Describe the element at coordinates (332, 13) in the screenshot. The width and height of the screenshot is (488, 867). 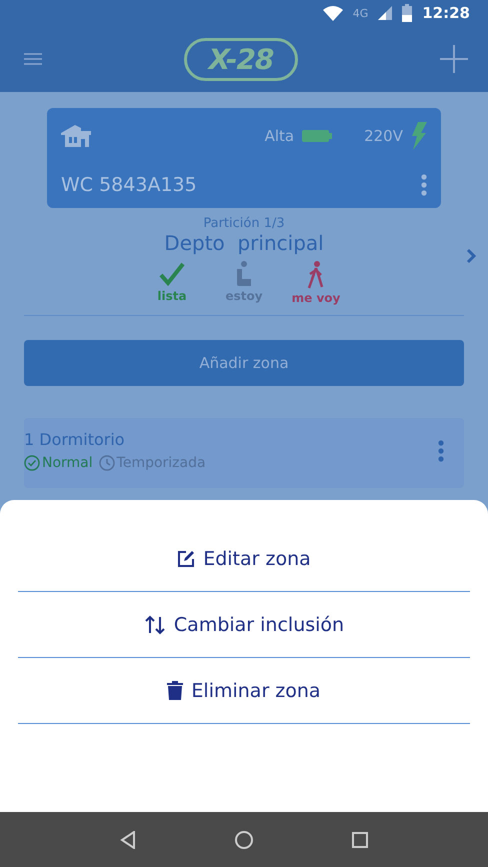
I see `wifi-icon` at that location.